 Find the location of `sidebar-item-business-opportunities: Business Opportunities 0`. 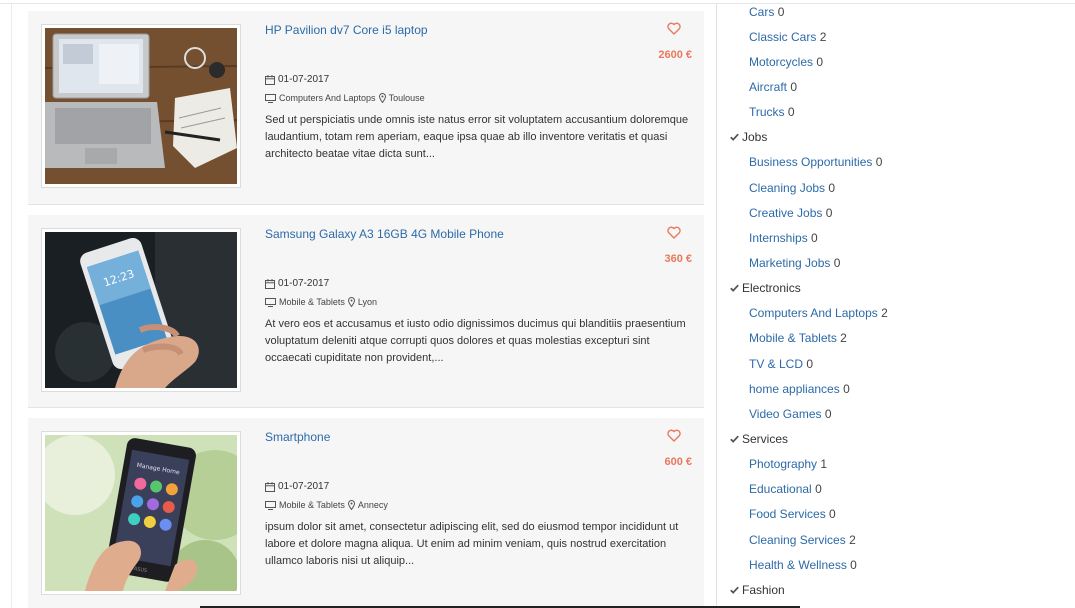

sidebar-item-business-opportunities: Business Opportunities 0 is located at coordinates (815, 162).